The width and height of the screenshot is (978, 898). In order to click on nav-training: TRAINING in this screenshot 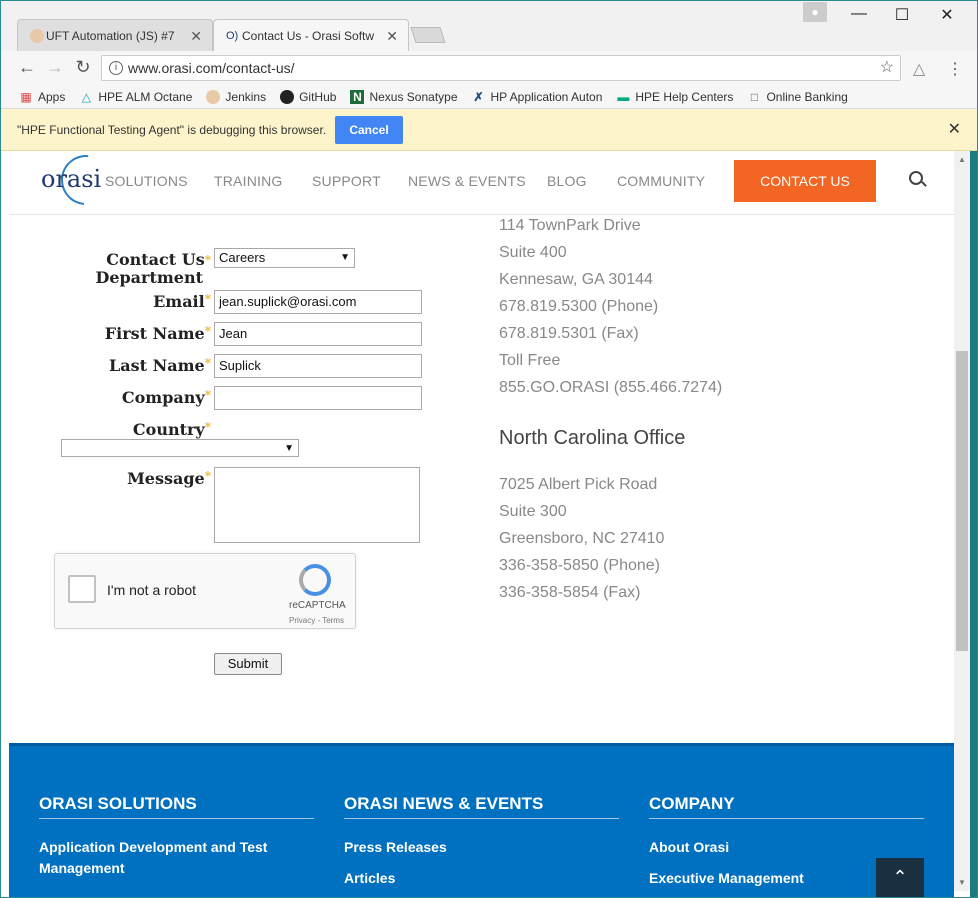, I will do `click(248, 181)`.